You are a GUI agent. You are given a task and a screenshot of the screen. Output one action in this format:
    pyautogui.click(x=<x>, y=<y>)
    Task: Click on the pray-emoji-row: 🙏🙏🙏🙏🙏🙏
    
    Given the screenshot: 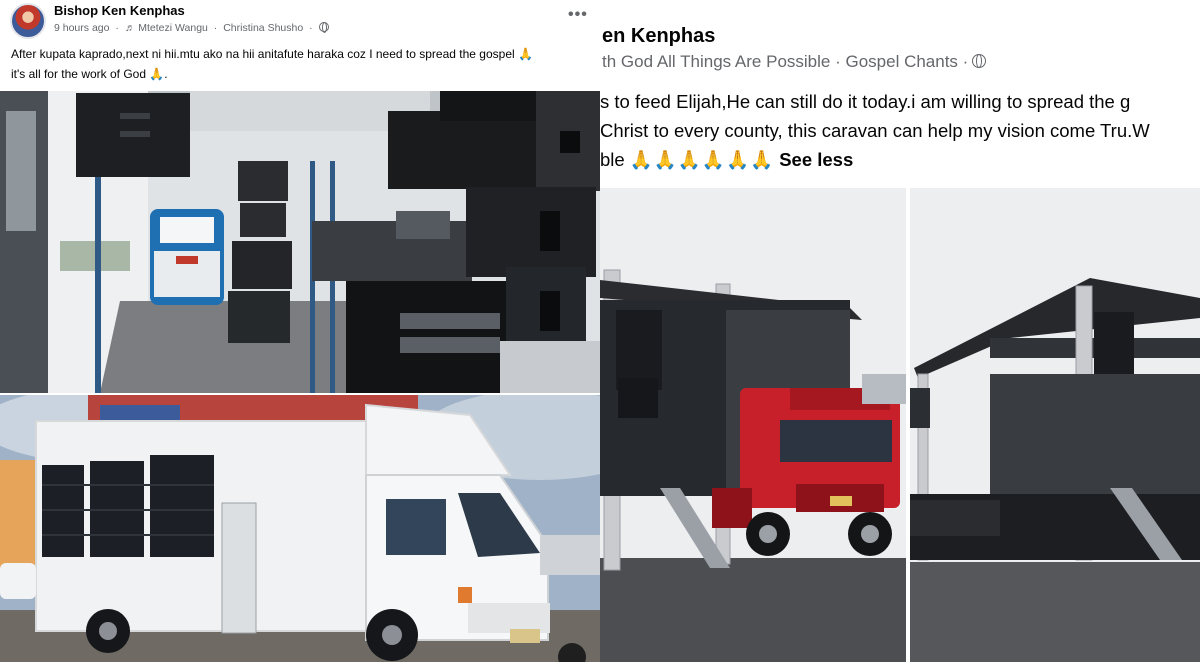 What is the action you would take?
    pyautogui.click(x=702, y=159)
    